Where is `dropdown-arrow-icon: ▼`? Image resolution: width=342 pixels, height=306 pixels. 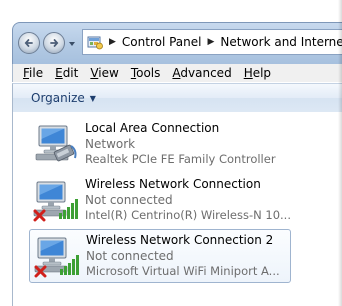
dropdown-arrow-icon: ▼ is located at coordinates (92, 98).